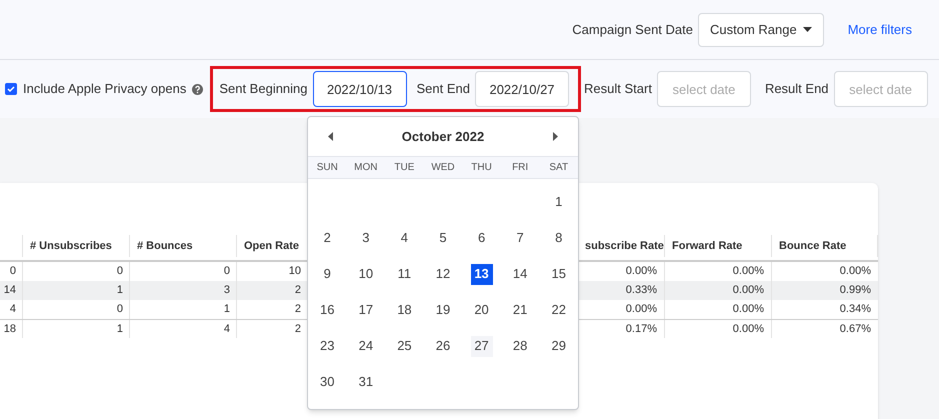 This screenshot has width=939, height=419. I want to click on calendar-day: 14, so click(520, 274).